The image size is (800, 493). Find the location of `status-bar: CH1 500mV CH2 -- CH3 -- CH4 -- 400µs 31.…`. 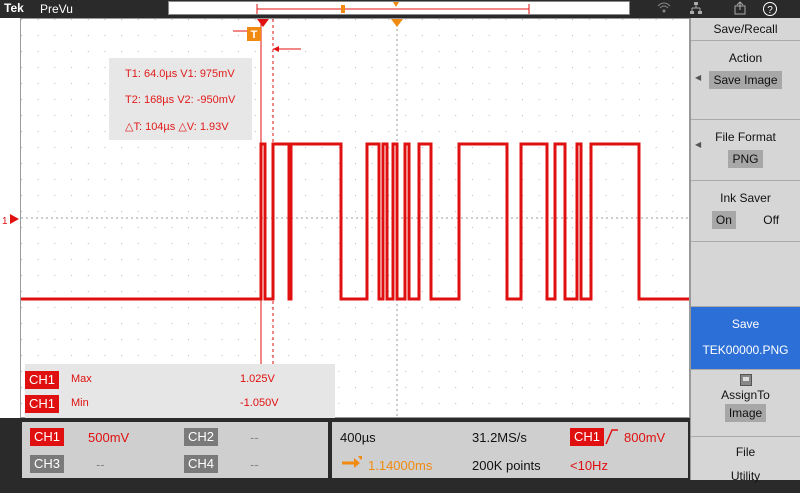

status-bar: CH1 500mV CH2 -- CH3 -- CH4 -- 400µs 31.… is located at coordinates (355, 450).